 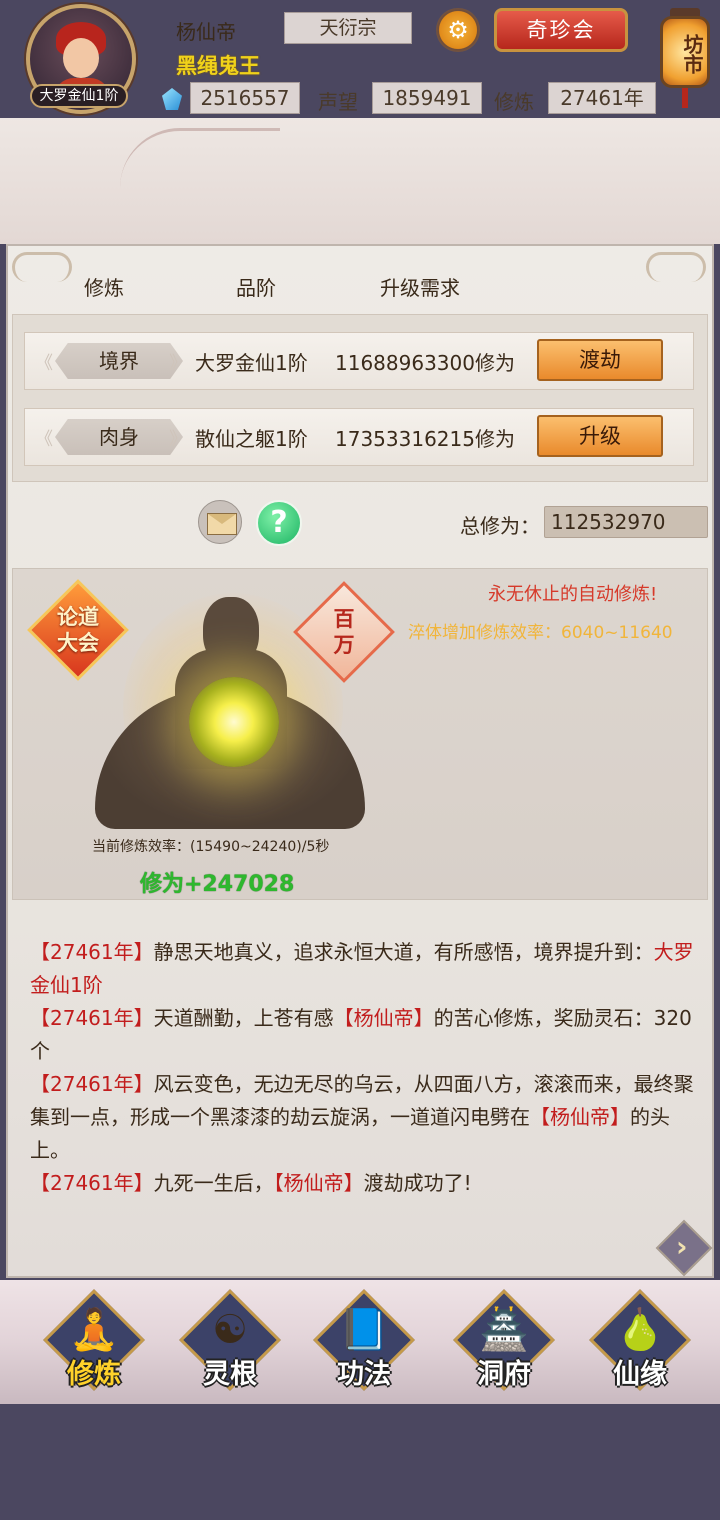 What do you see at coordinates (256, 288) in the screenshot?
I see `column-header-grade: 品阶` at bounding box center [256, 288].